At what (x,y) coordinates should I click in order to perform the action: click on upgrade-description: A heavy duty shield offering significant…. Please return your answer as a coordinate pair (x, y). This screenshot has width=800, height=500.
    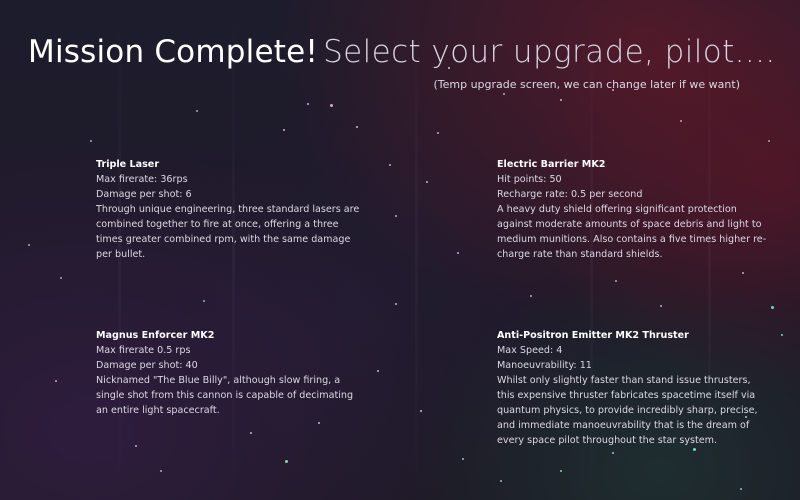
    Looking at the image, I should click on (632, 232).